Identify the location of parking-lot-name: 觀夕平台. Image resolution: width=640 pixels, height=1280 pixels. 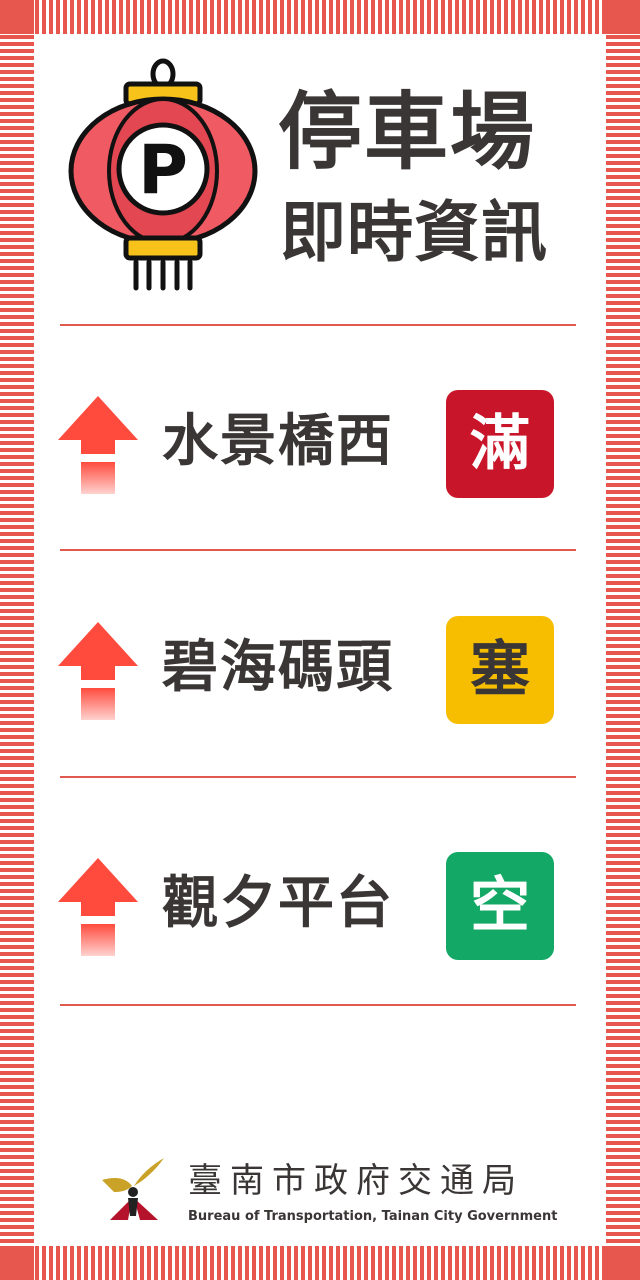
(278, 903).